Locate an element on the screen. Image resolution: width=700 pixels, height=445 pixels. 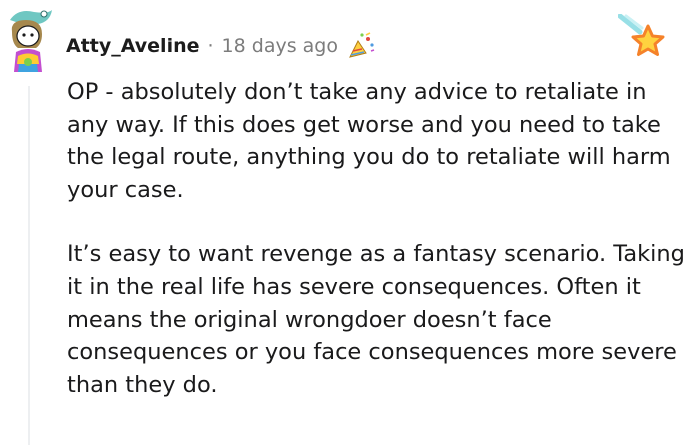
thread-line is located at coordinates (29, 265).